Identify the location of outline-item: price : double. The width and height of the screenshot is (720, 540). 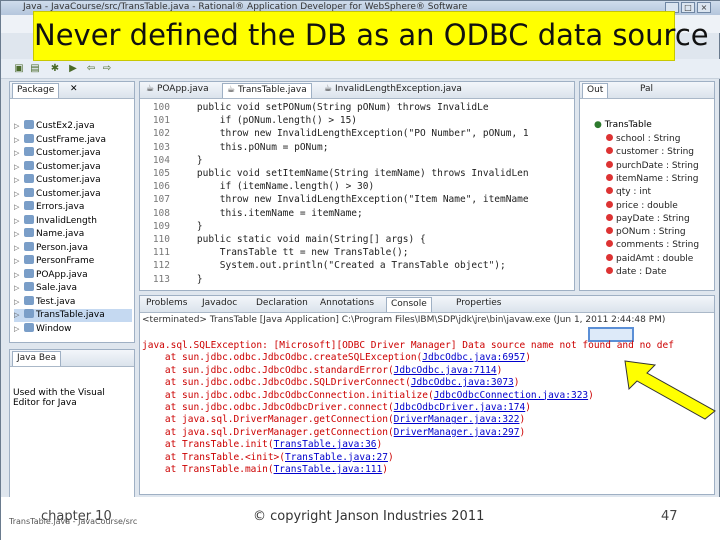
(642, 207).